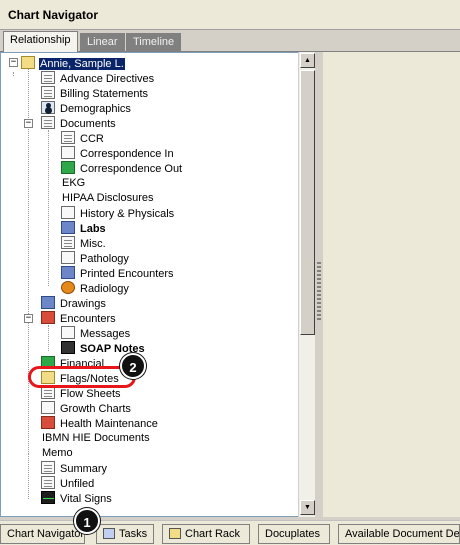  I want to click on tree-item-health-maintenance: Health Maintenance, so click(100, 423).